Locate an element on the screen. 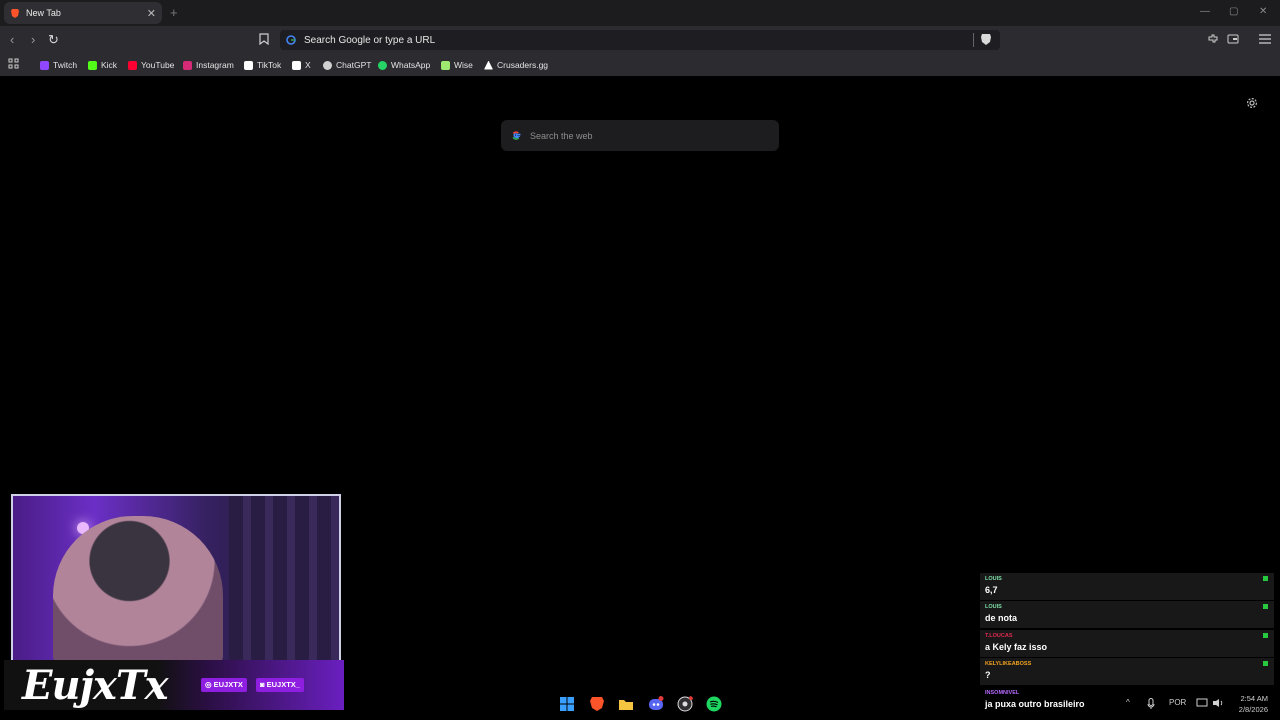  webcam-streamer is located at coordinates (138, 588).